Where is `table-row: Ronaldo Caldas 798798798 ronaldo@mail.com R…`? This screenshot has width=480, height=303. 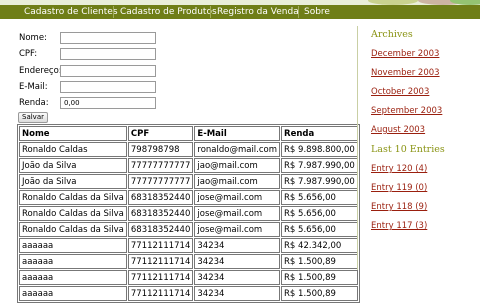
table-row: Ronaldo Caldas 798798798 ronaldo@mail.com R… is located at coordinates (188, 149).